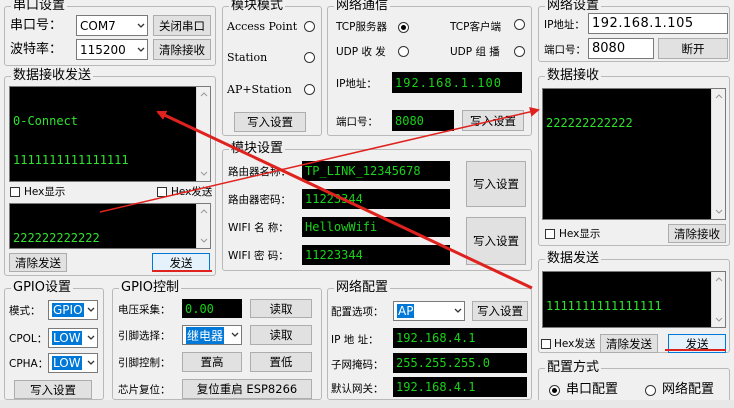 The height and width of the screenshot is (408, 734). What do you see at coordinates (475, 27) in the screenshot?
I see `tcp-client-label: TCP客户端` at bounding box center [475, 27].